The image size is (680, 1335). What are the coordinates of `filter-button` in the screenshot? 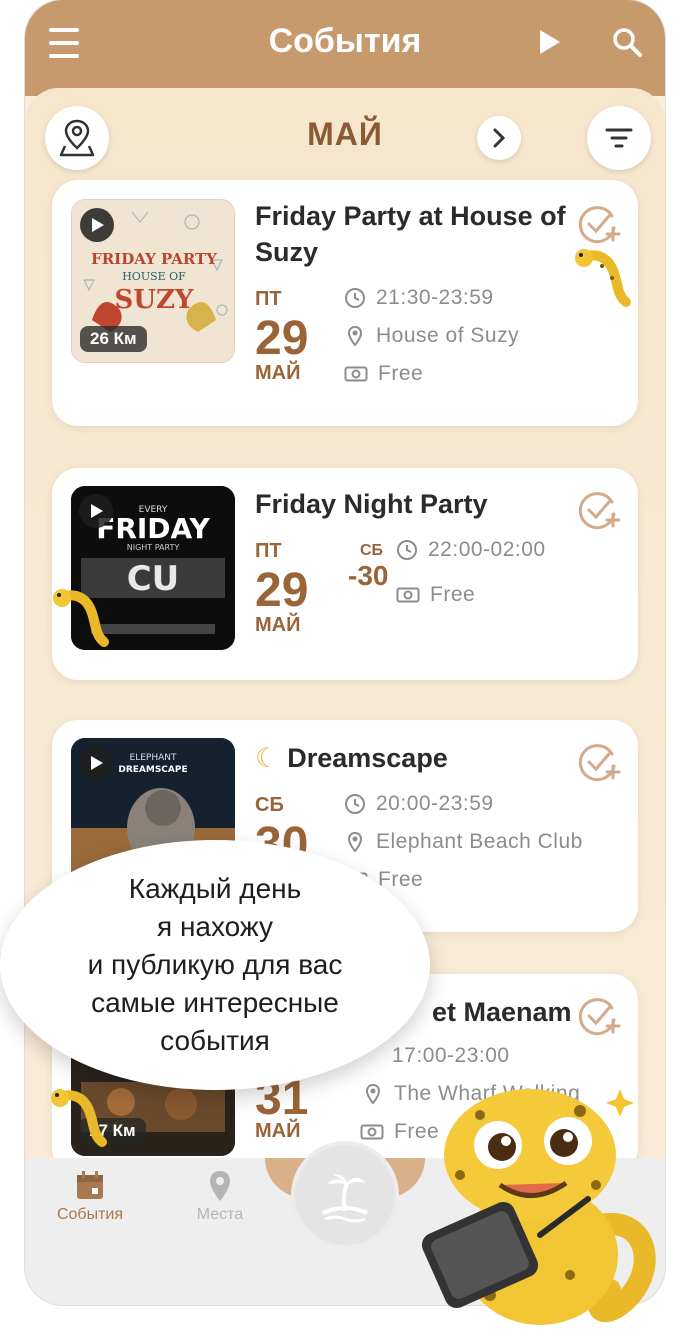 It's located at (619, 138).